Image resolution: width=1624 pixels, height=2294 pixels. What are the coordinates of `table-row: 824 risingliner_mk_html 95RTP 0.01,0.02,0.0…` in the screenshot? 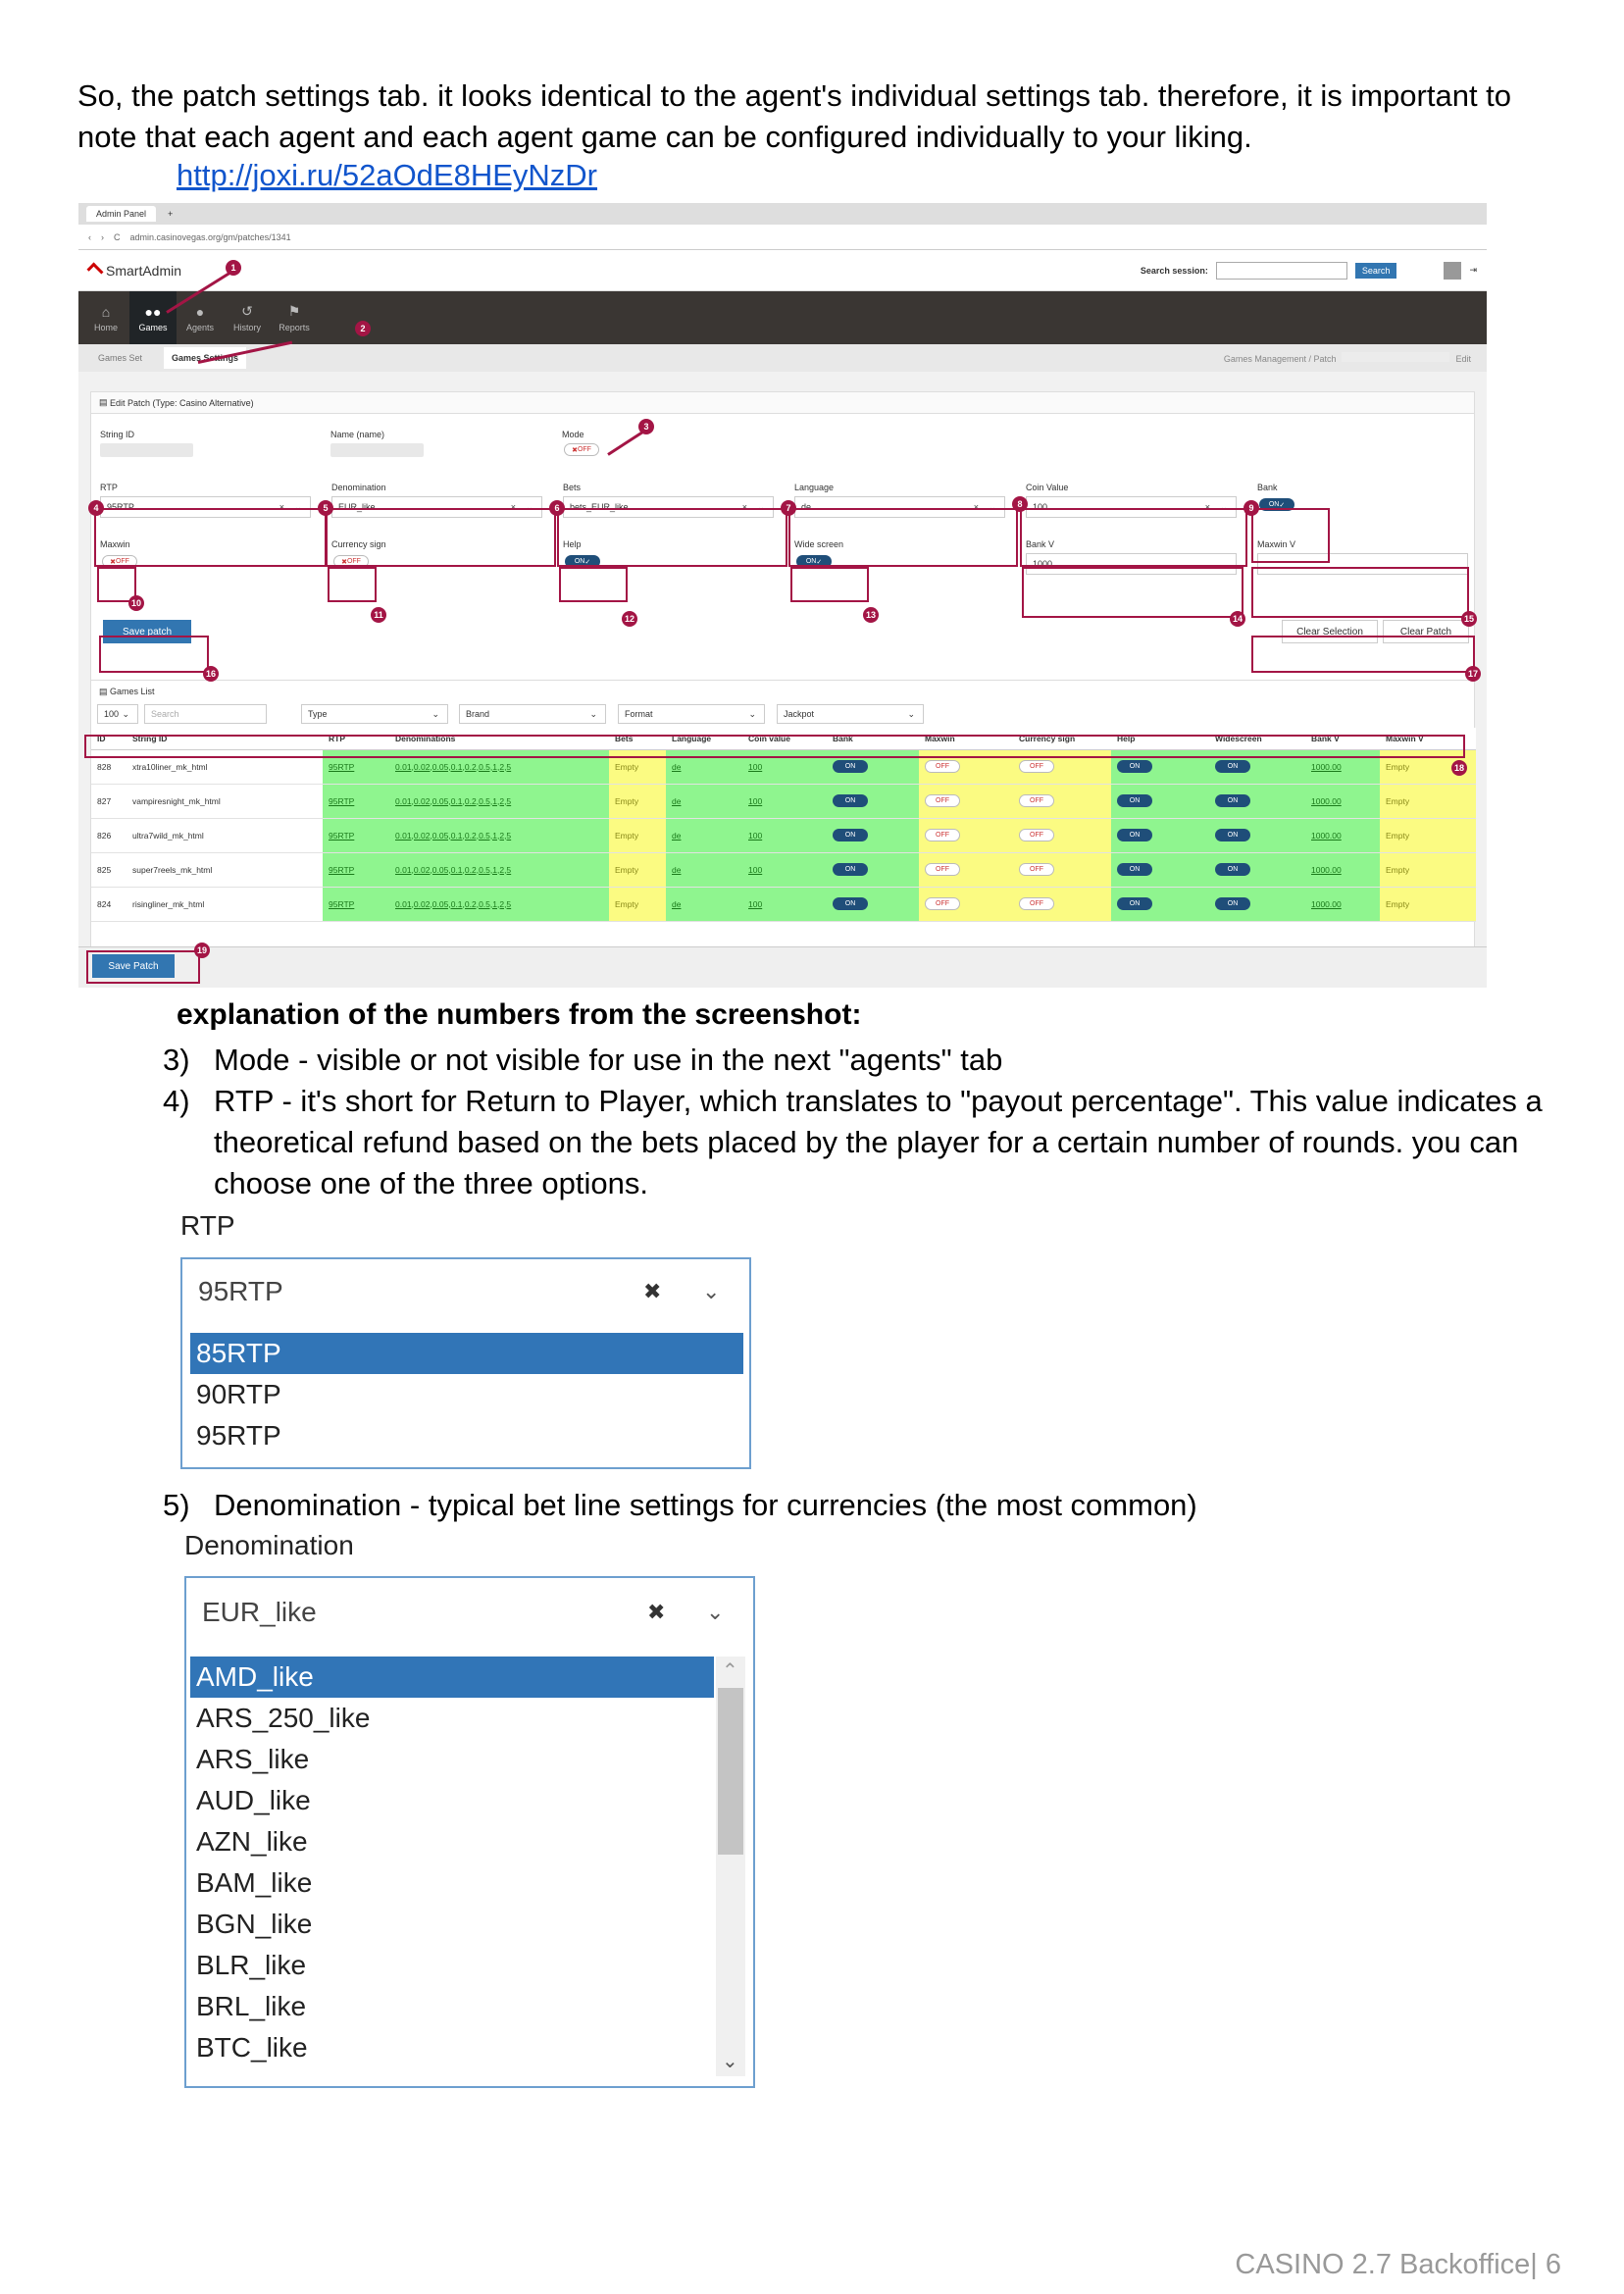 It's located at (783, 904).